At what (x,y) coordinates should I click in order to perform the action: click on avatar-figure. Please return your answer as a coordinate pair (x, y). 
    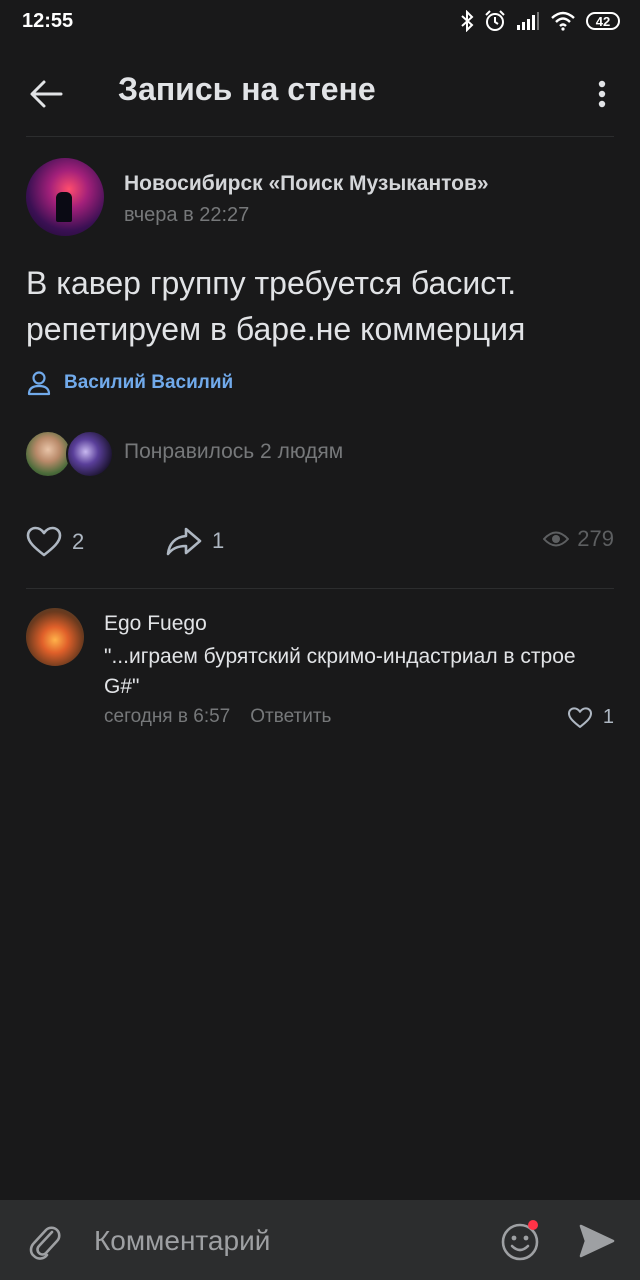
    Looking at the image, I should click on (64, 207).